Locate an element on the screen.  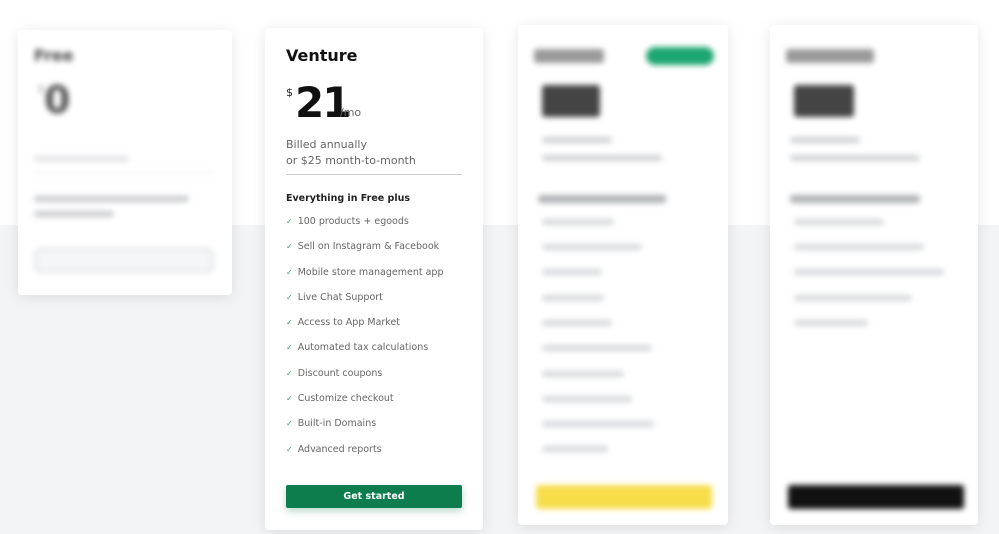
features-heading: Everything in Free plus is located at coordinates (348, 198).